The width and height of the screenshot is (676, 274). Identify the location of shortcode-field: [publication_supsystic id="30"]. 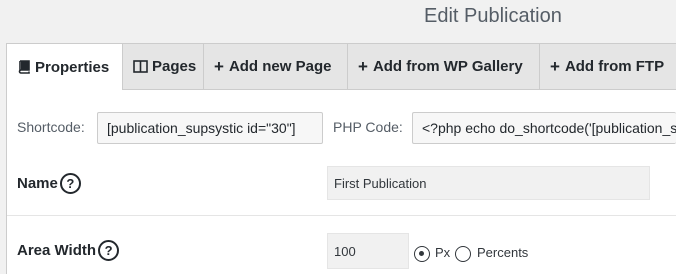
(210, 128).